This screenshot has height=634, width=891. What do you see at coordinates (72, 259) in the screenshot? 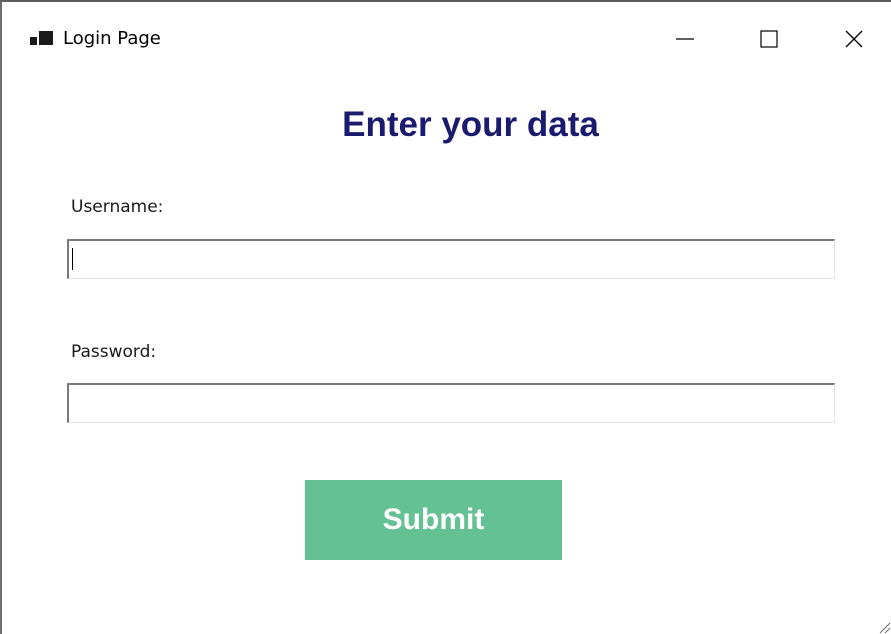
I see `text-caret` at bounding box center [72, 259].